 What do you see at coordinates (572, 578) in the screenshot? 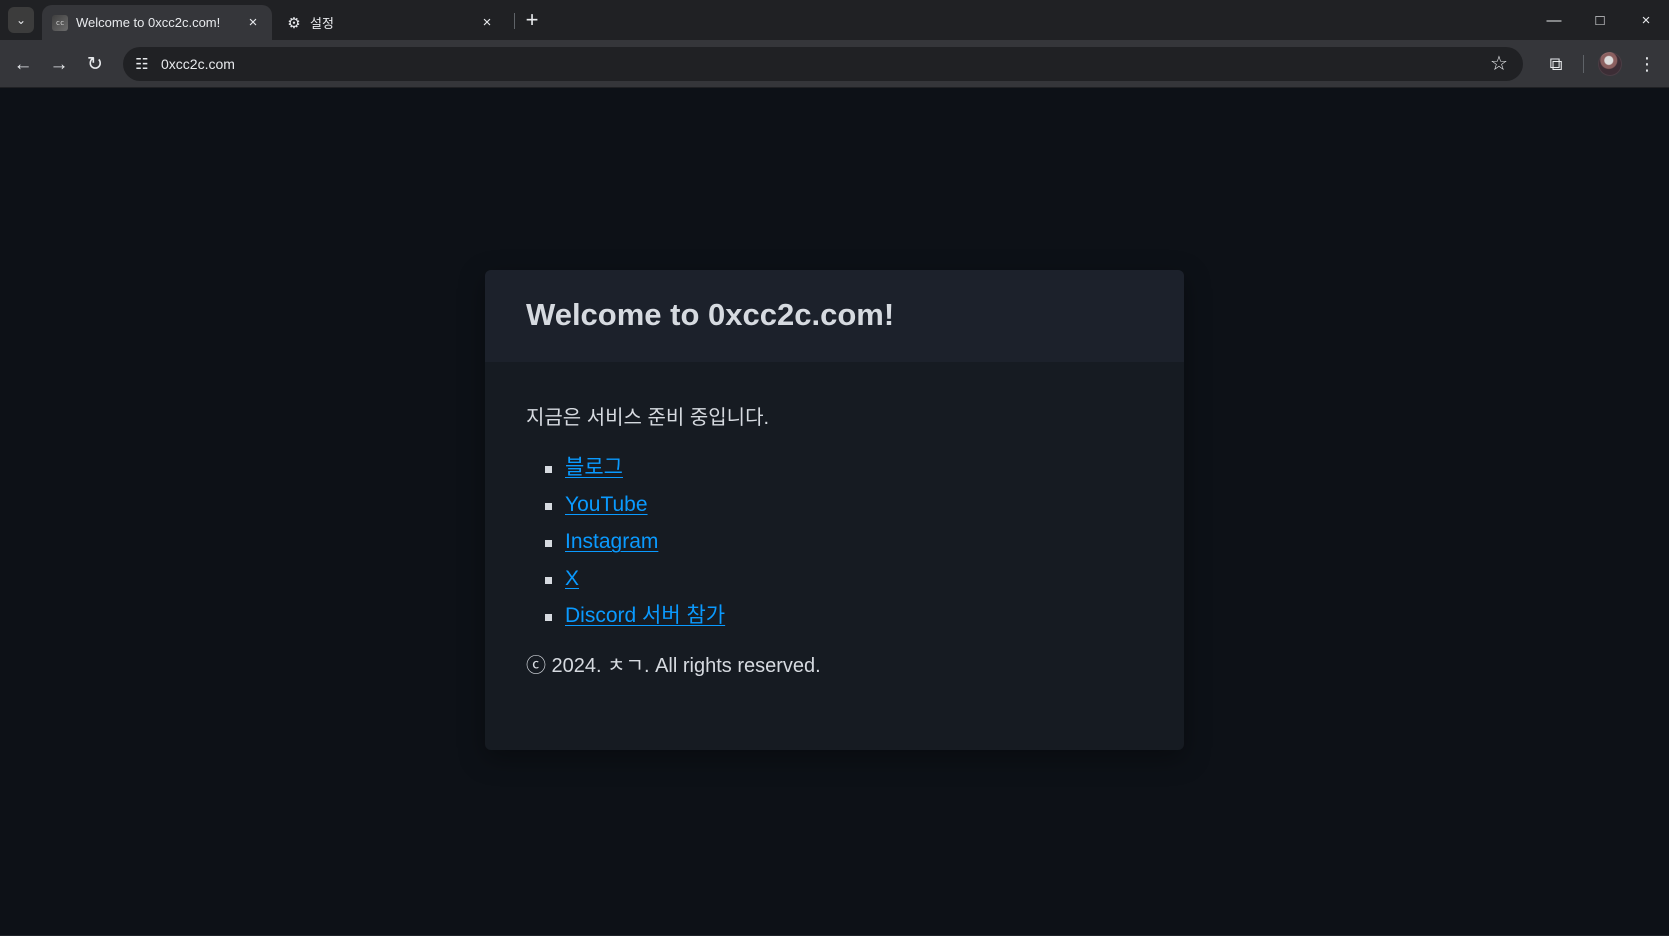
I see `x-link: X` at bounding box center [572, 578].